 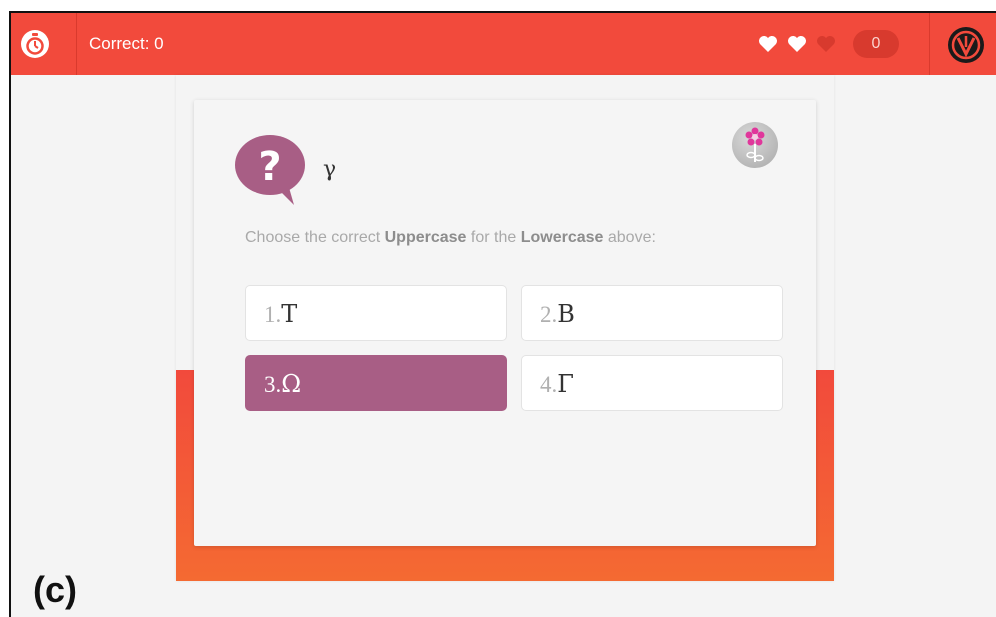 What do you see at coordinates (652, 313) in the screenshot?
I see `option-2-button: 2.Β` at bounding box center [652, 313].